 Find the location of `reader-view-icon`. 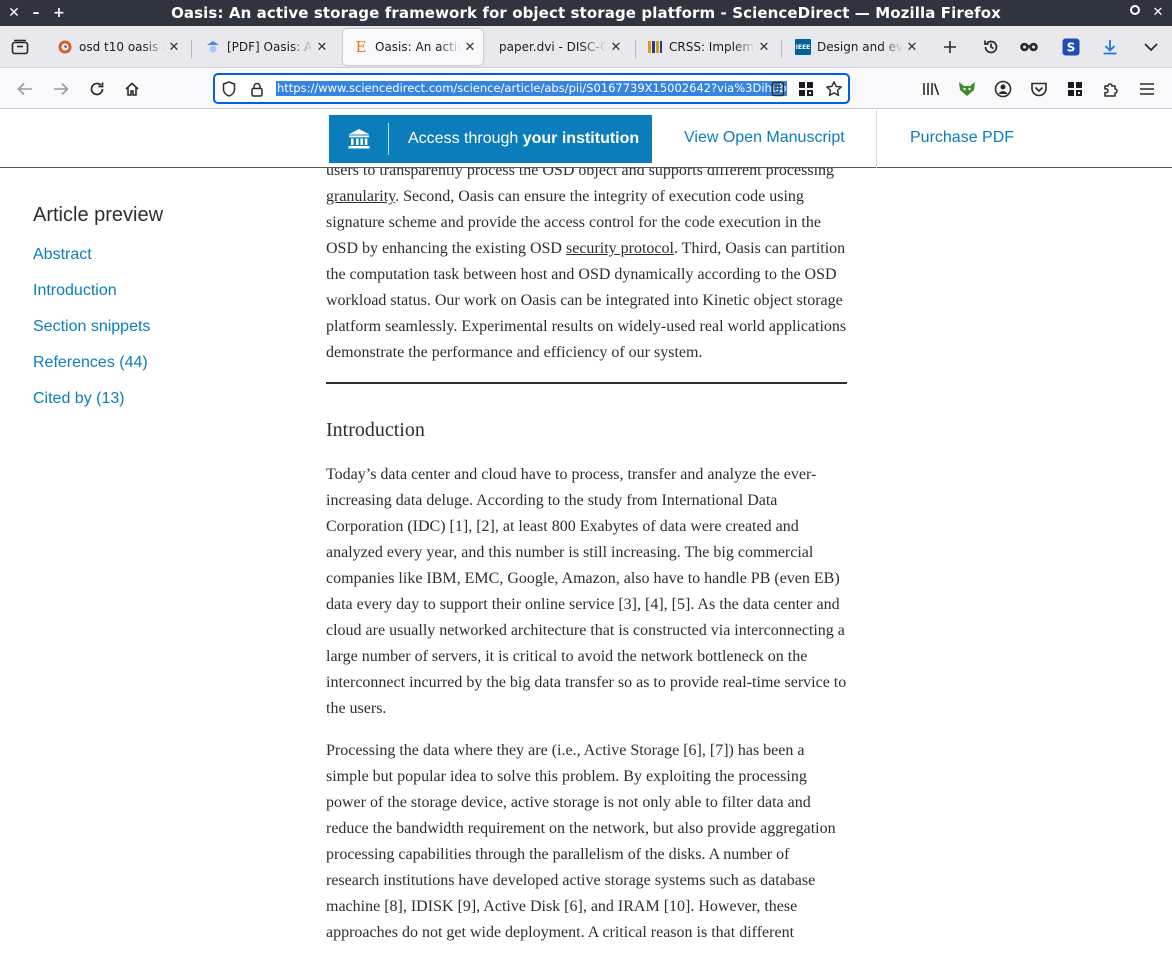

reader-view-icon is located at coordinates (778, 89).